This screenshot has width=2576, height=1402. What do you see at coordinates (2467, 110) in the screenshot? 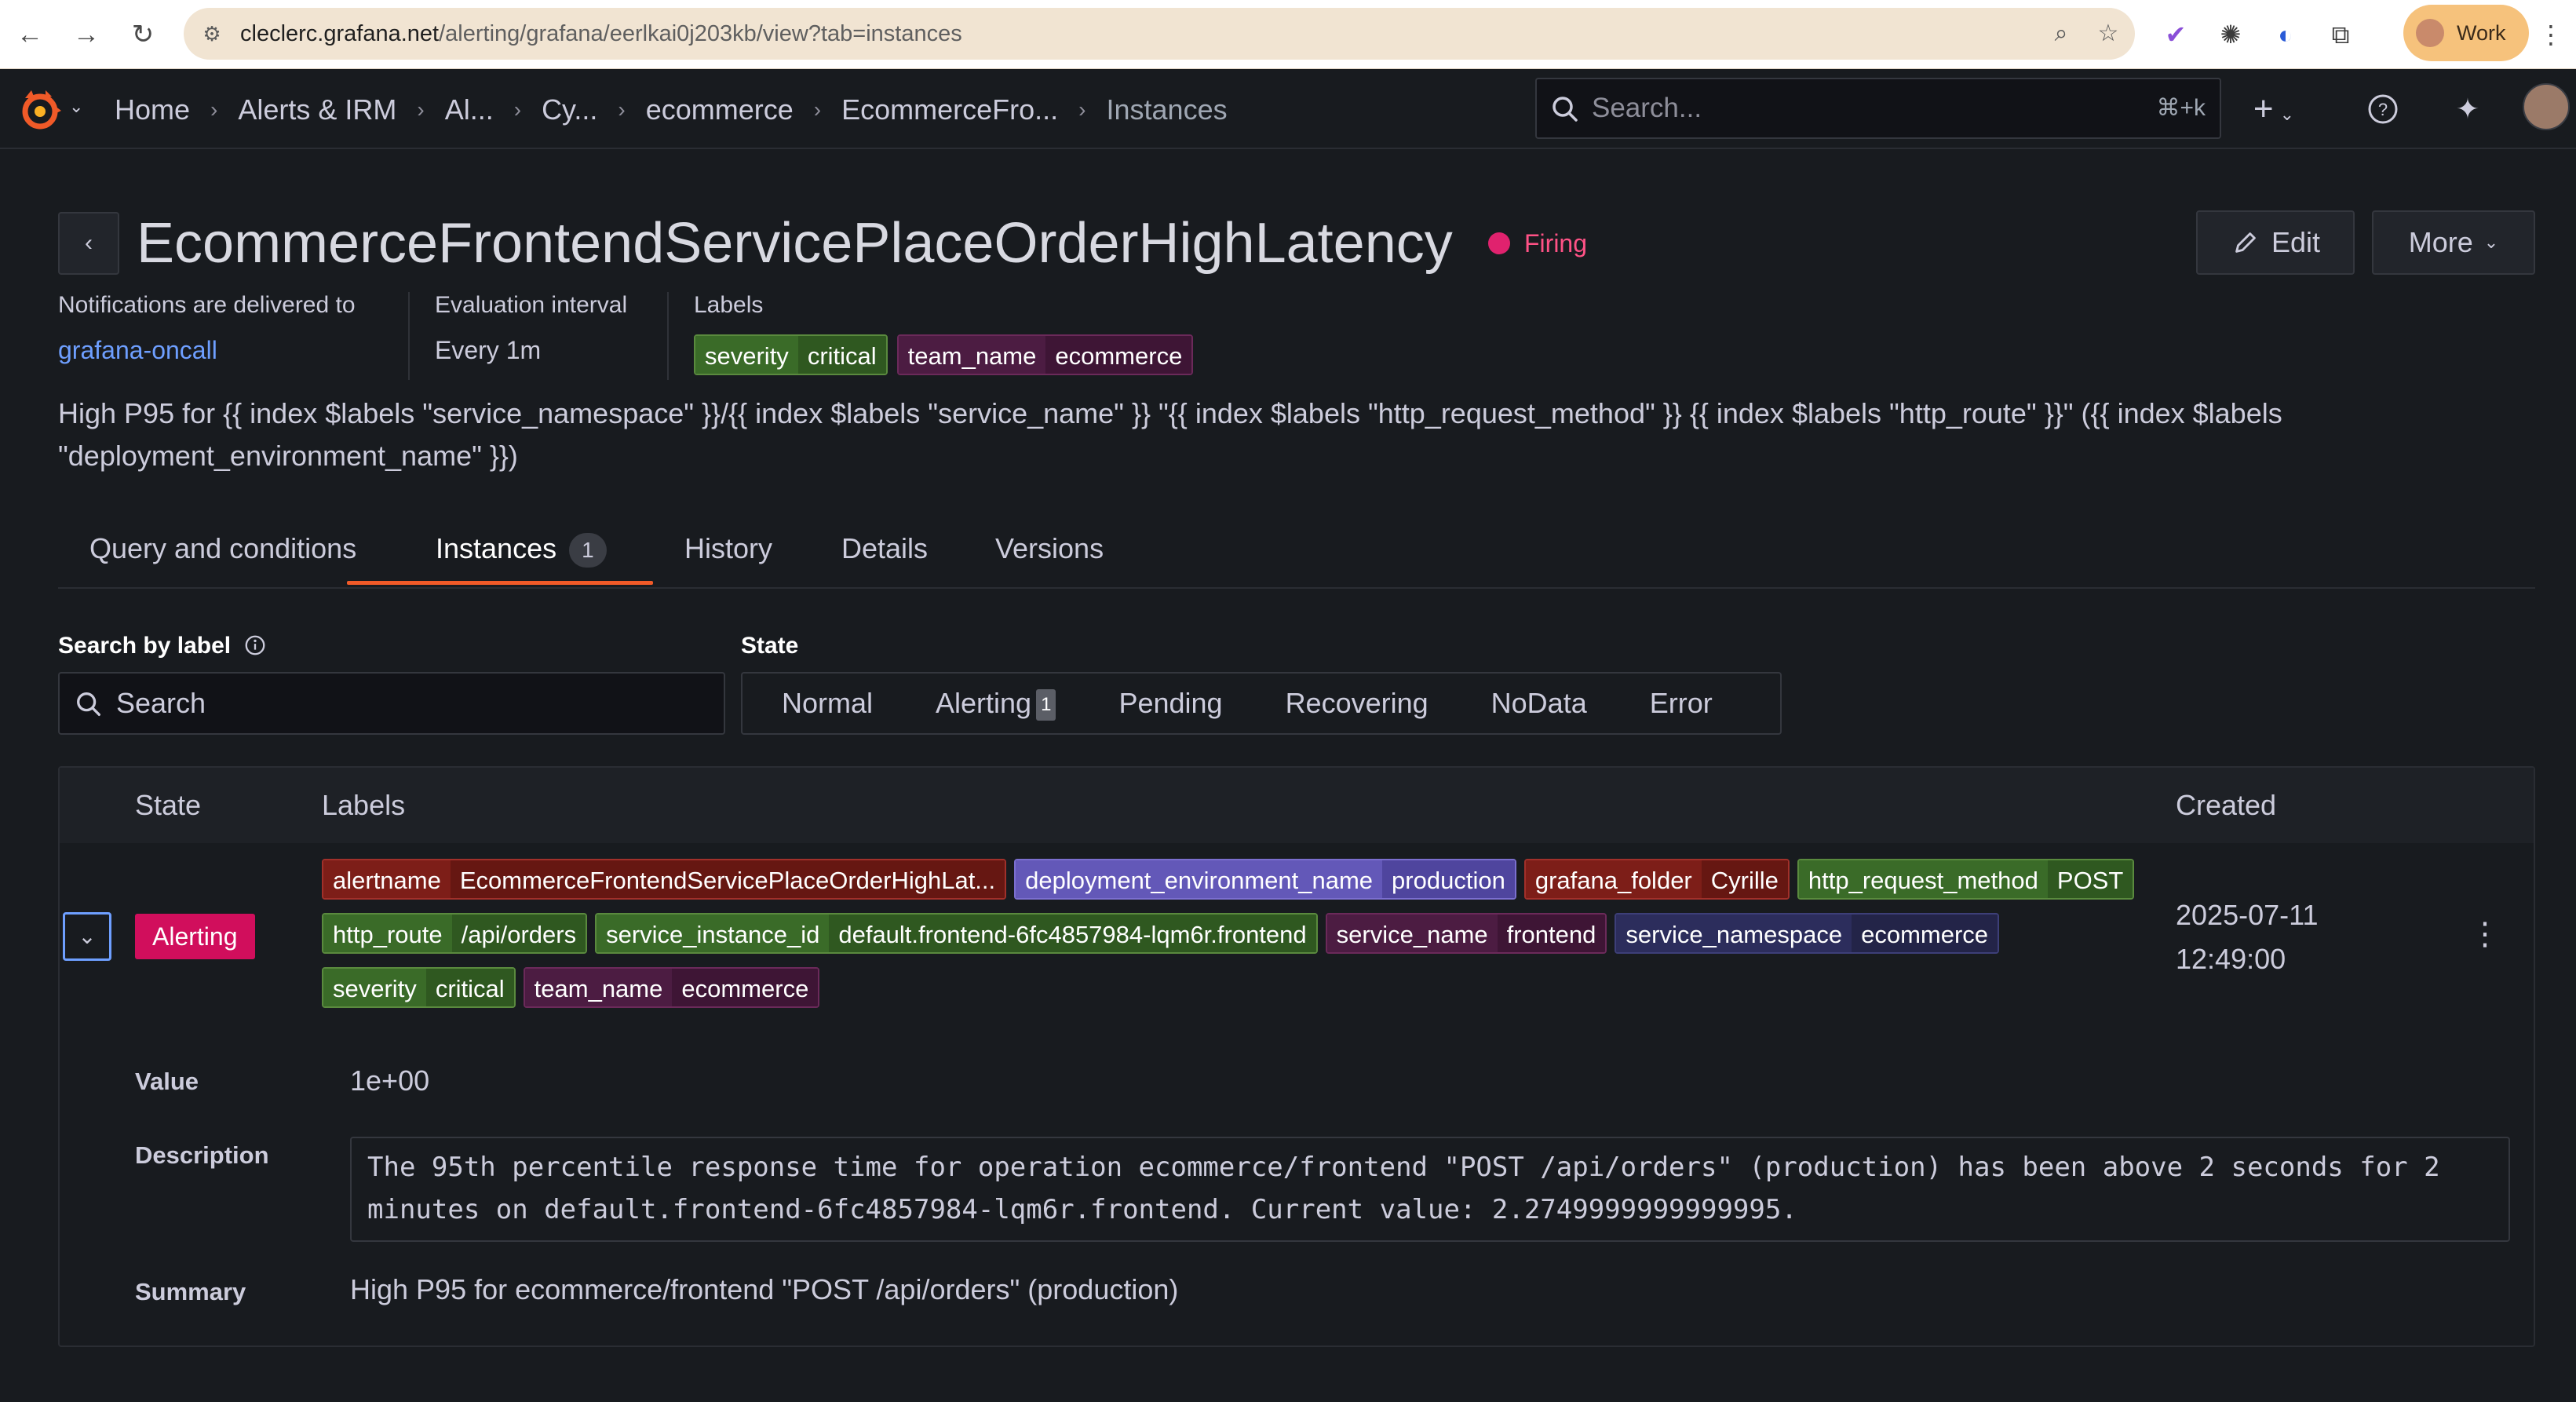
I see `ai-sparkle-icon: ✦` at bounding box center [2467, 110].